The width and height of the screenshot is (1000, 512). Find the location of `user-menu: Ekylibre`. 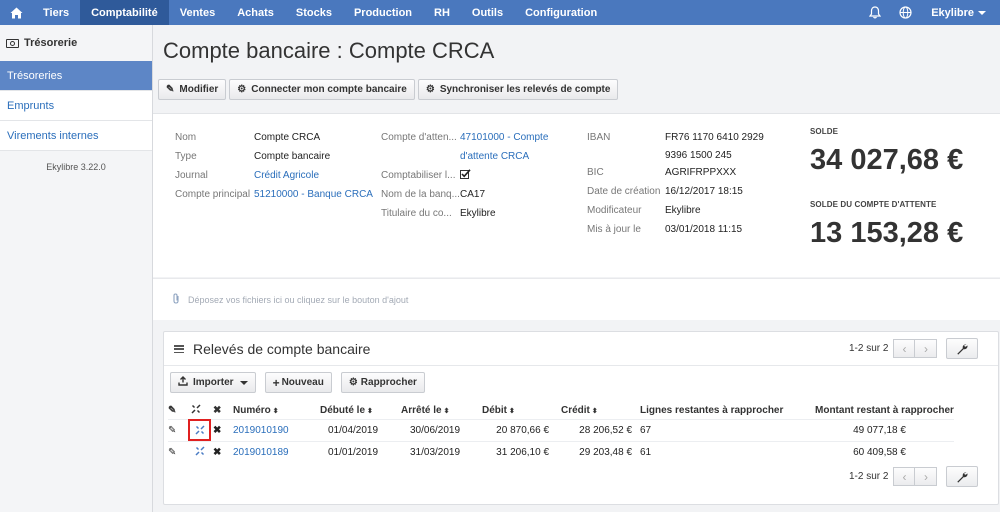

user-menu: Ekylibre is located at coordinates (960, 12).